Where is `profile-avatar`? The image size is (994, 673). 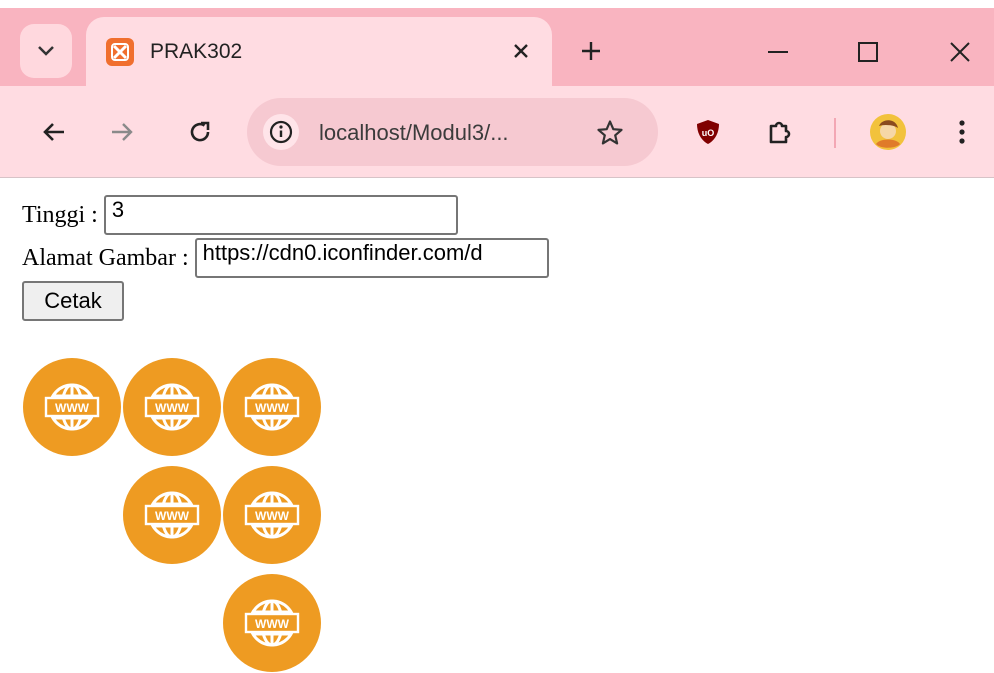 profile-avatar is located at coordinates (888, 132).